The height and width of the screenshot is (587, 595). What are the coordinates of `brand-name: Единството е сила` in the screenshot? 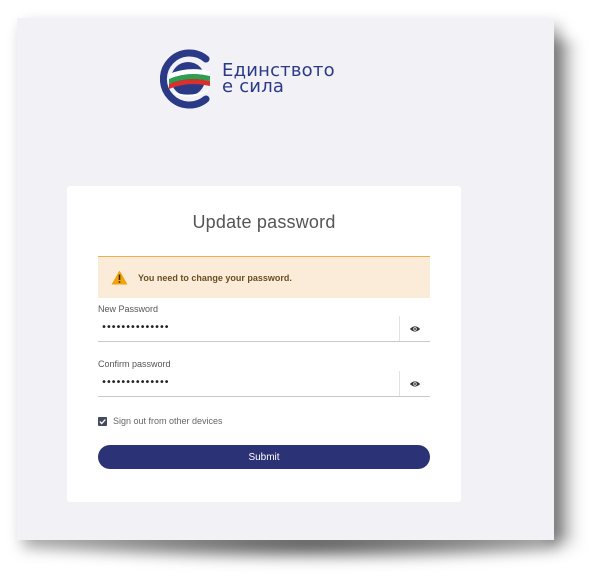 It's located at (278, 79).